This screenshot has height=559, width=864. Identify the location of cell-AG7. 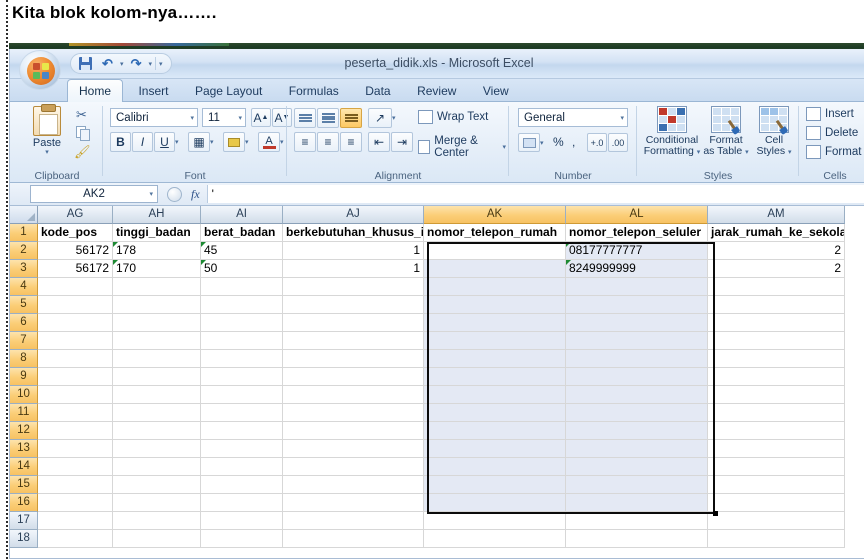
(75, 341).